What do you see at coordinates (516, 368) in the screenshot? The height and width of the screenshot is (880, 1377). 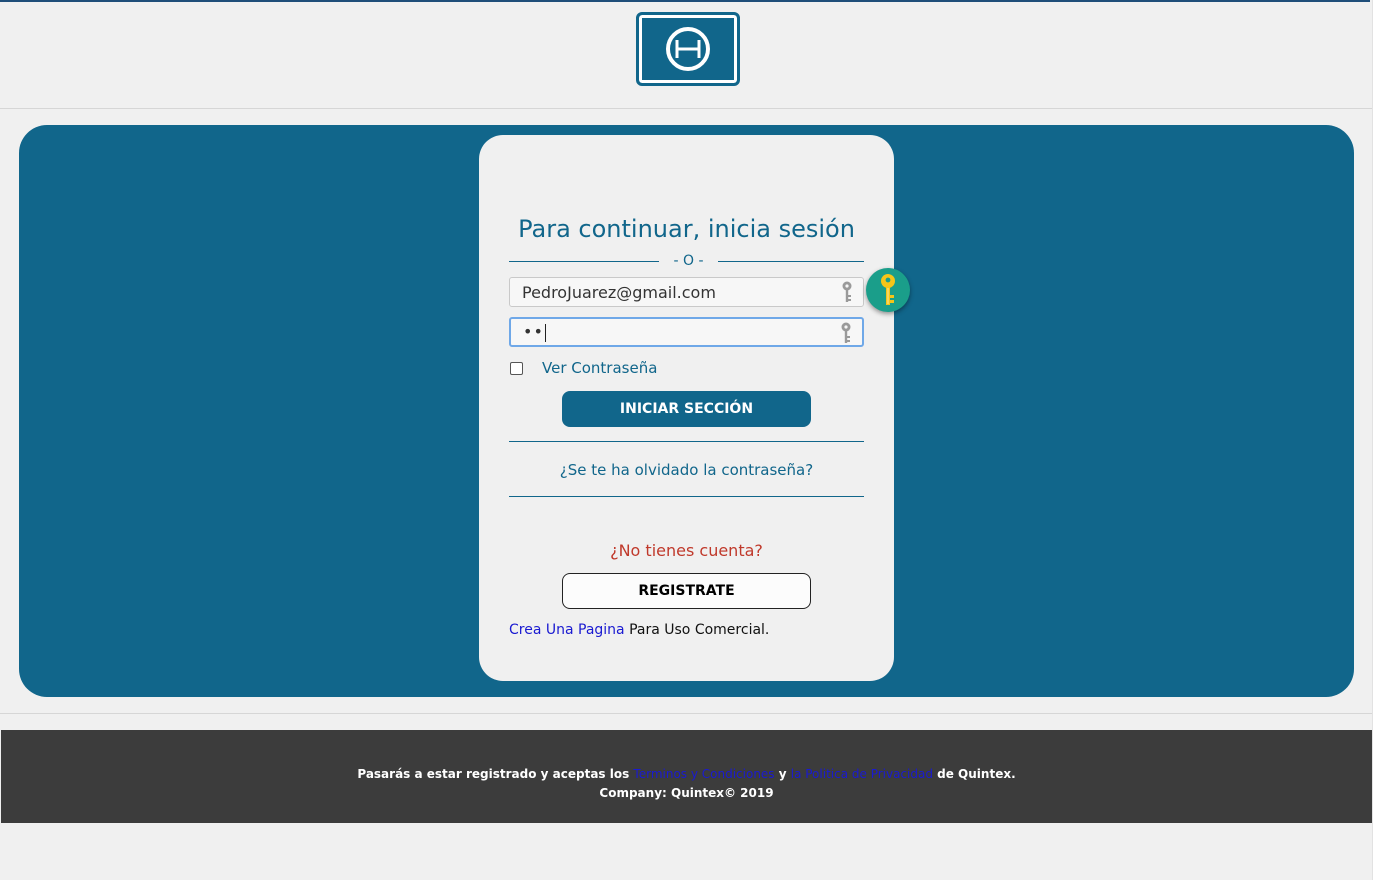 I see `show-password-checkbox` at bounding box center [516, 368].